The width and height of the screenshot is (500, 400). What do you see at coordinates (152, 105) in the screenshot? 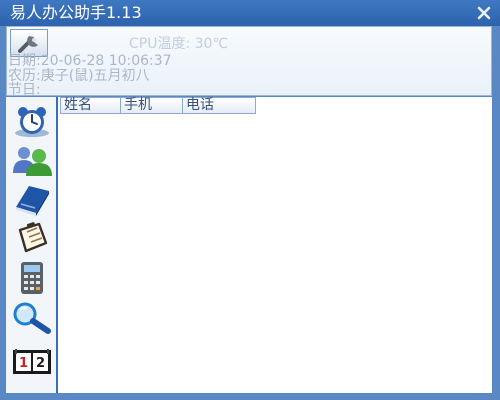
I see `column-header-mobile: 手机` at bounding box center [152, 105].